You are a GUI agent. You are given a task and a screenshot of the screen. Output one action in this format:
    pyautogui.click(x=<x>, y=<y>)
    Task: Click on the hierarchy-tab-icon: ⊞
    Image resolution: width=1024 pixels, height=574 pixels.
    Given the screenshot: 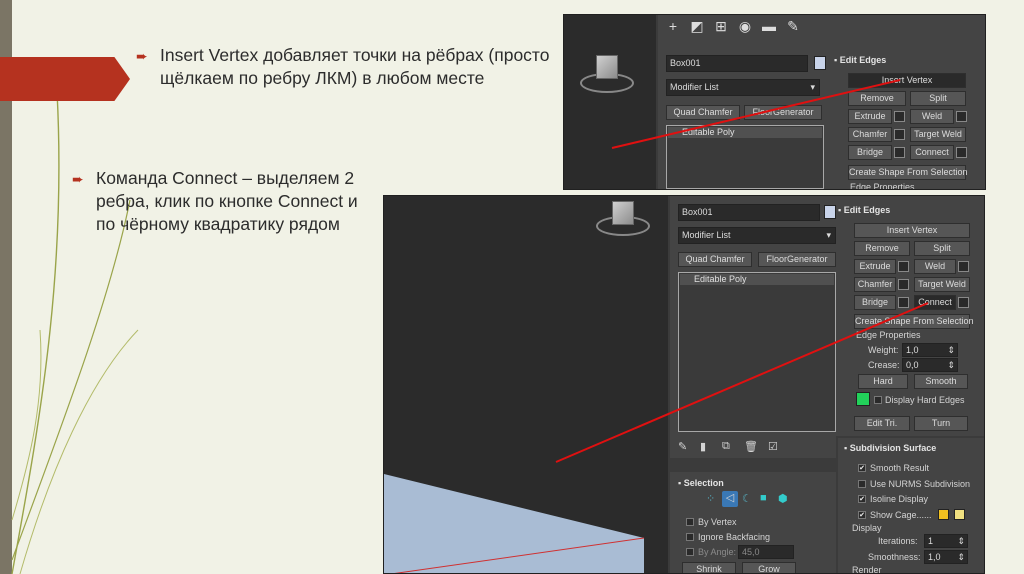 What is the action you would take?
    pyautogui.click(x=721, y=26)
    